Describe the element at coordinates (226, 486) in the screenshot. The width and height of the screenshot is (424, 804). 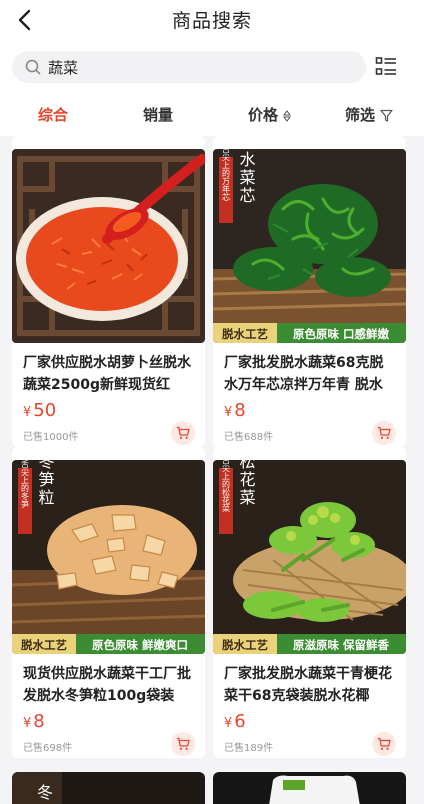
I see `image-tag: 舌尖上的松花菜` at that location.